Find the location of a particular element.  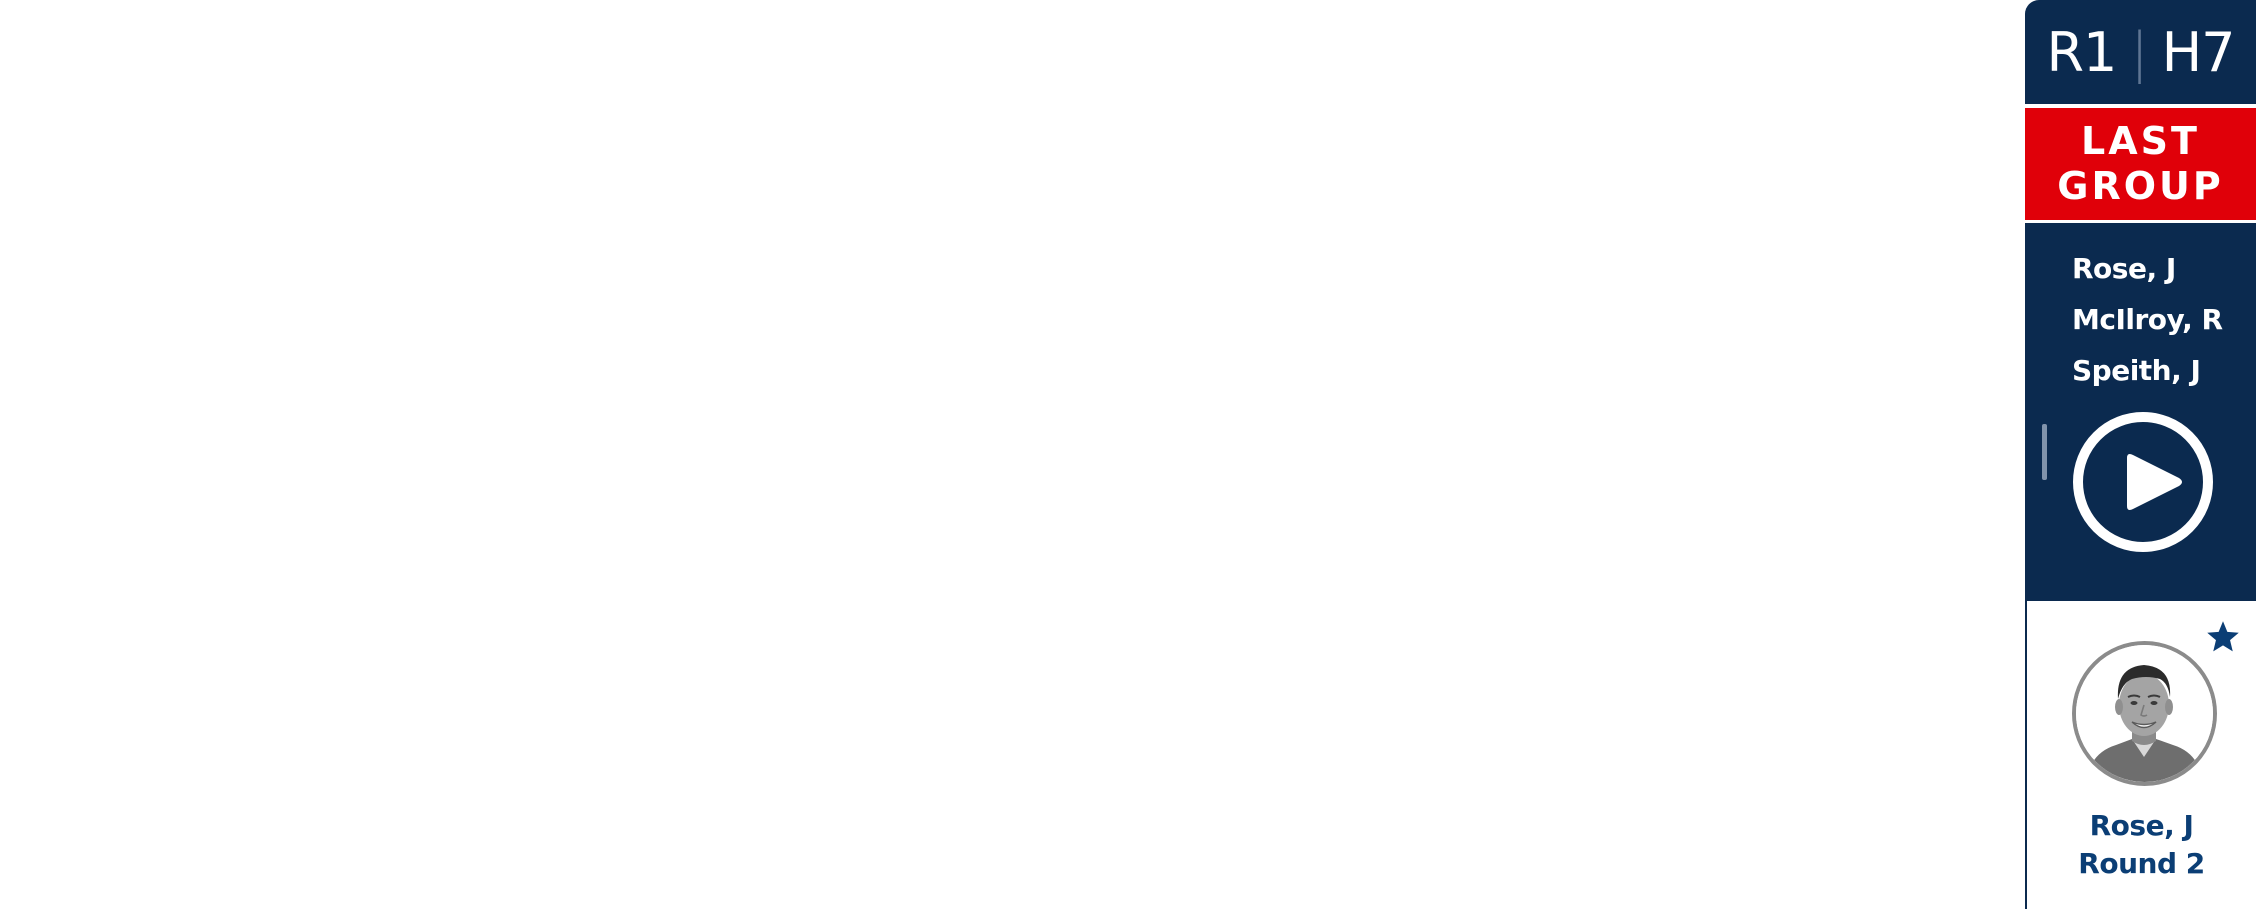

player-name: McIlroy, R is located at coordinates (2147, 319).